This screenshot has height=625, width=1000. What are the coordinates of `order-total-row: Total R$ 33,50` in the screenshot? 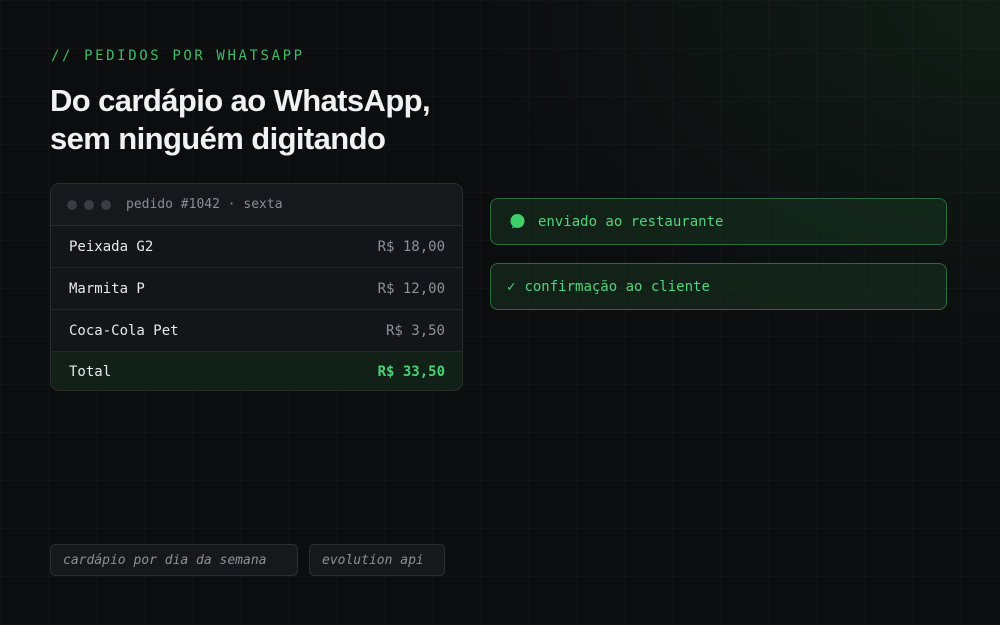 It's located at (256, 371).